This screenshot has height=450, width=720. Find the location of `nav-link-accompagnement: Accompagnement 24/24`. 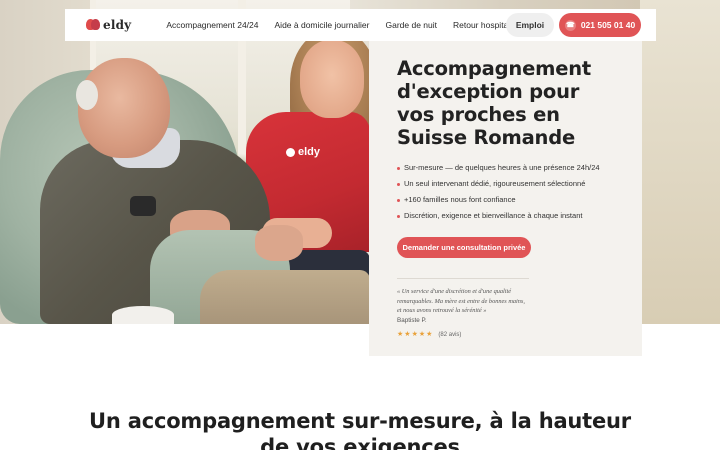

nav-link-accompagnement: Accompagnement 24/24 is located at coordinates (212, 25).